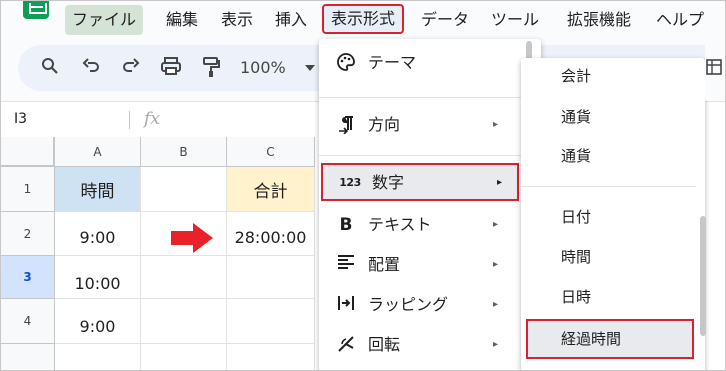 The image size is (726, 371). What do you see at coordinates (36, 10) in the screenshot?
I see `sheets-logo-icon` at bounding box center [36, 10].